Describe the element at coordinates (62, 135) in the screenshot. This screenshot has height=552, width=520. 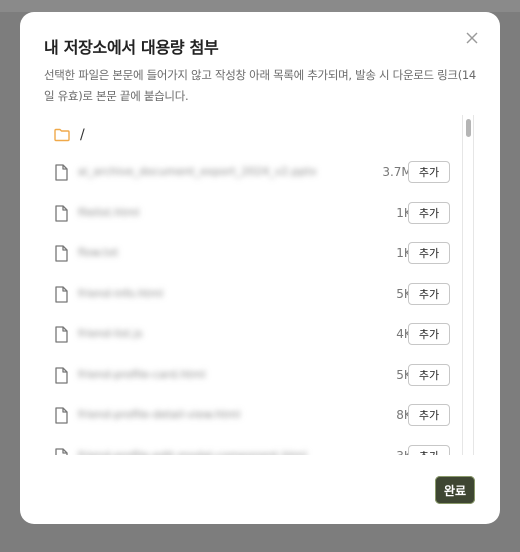
I see `folder-icon` at that location.